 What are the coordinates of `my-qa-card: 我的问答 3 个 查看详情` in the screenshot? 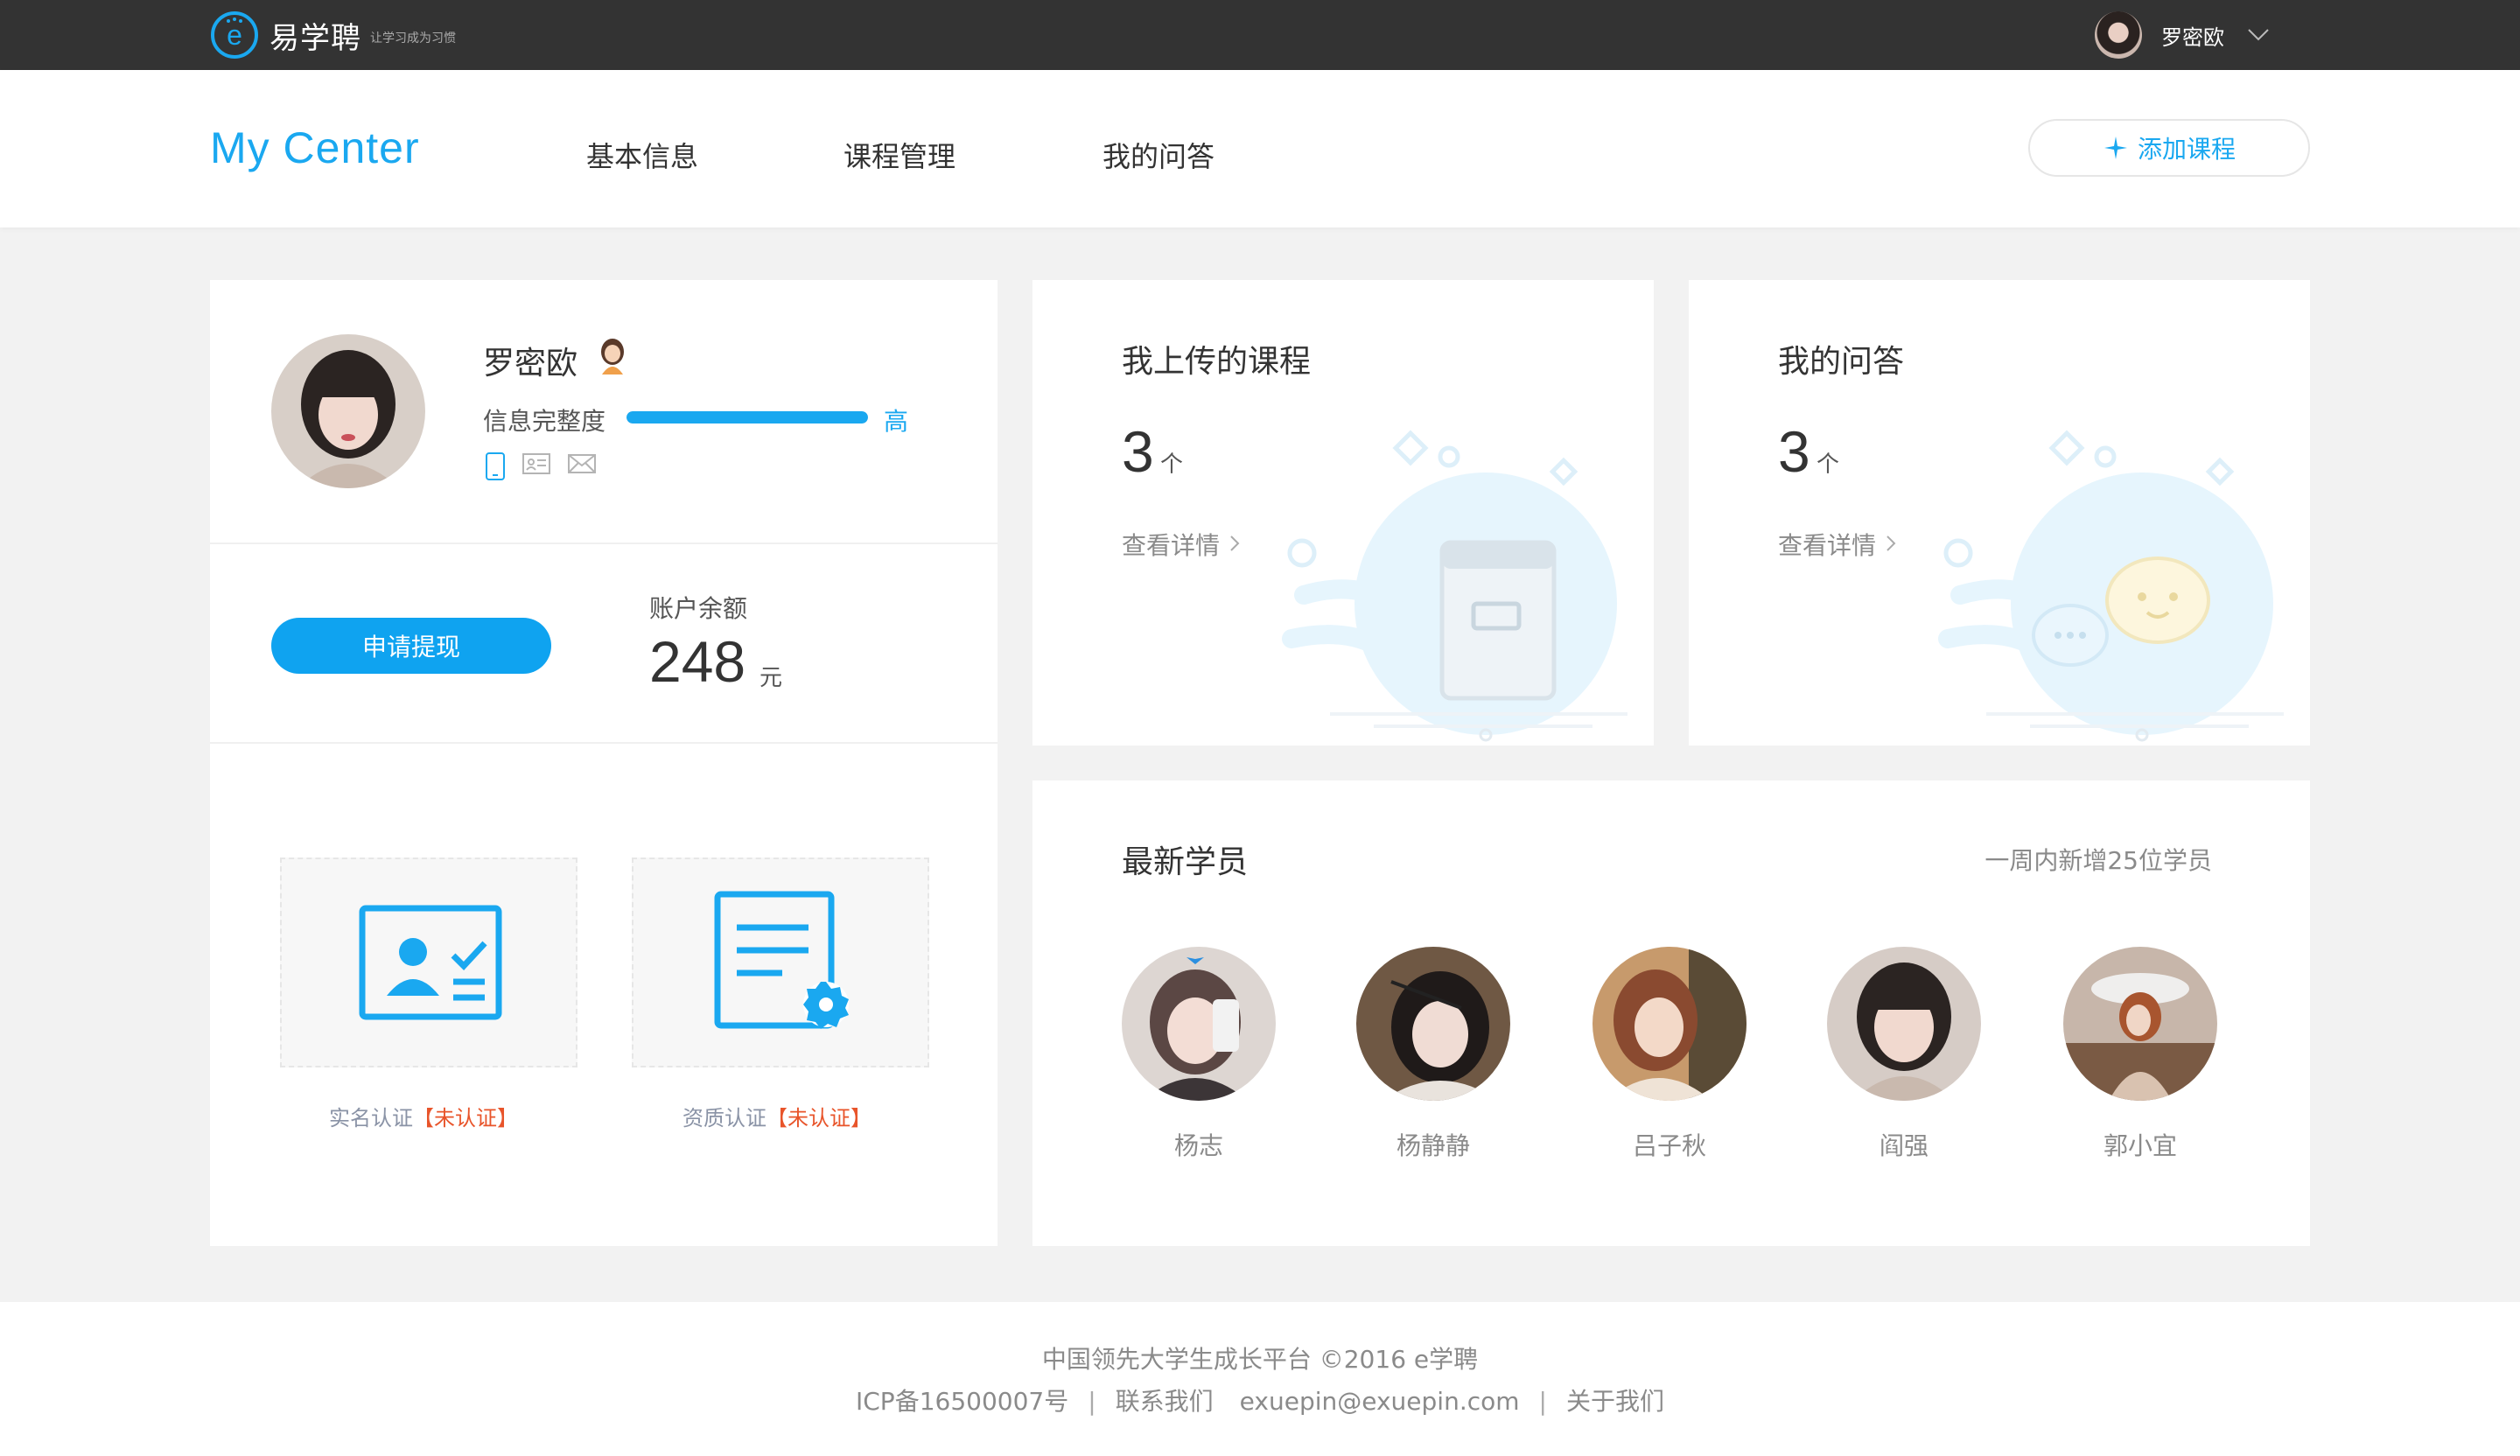 It's located at (1999, 513).